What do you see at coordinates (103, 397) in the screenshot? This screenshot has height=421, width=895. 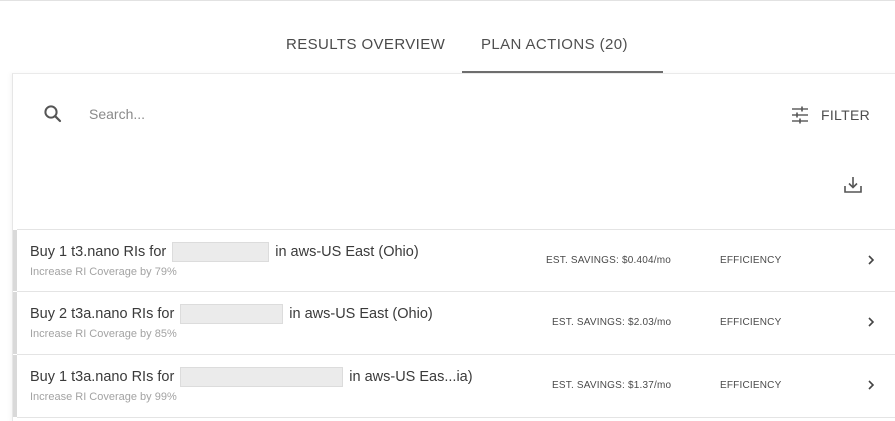 I see `action-subtitle: Increase RI Coverage by 99%` at bounding box center [103, 397].